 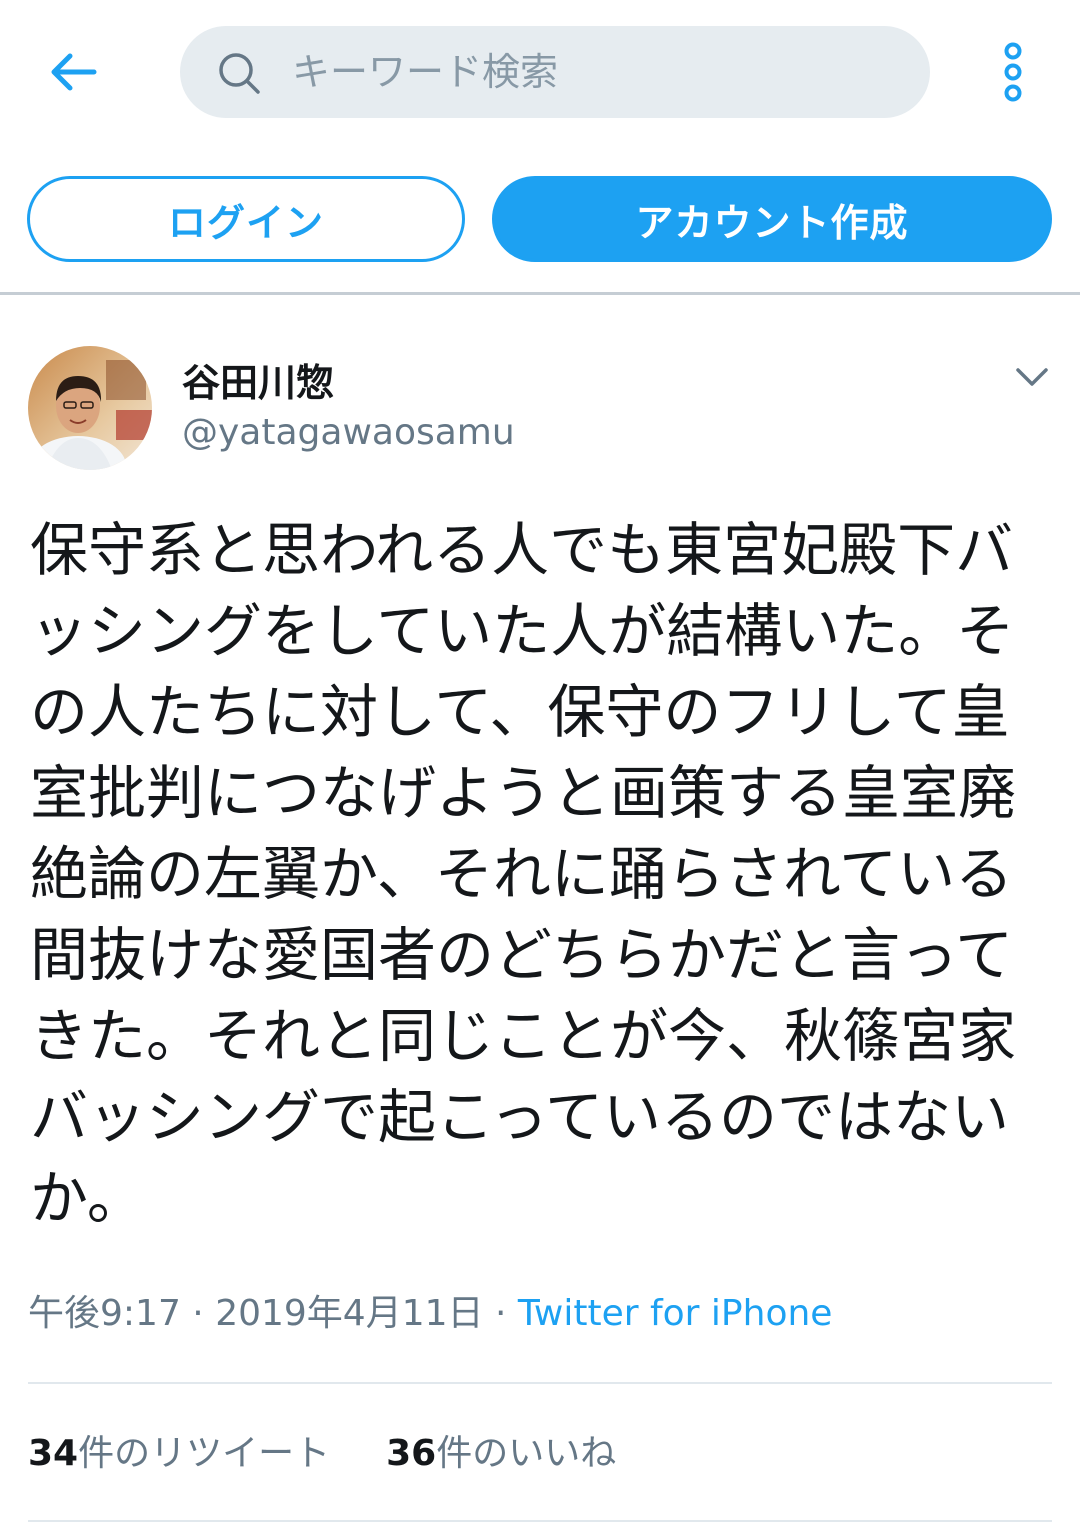 What do you see at coordinates (592, 72) in the screenshot?
I see `search-input` at bounding box center [592, 72].